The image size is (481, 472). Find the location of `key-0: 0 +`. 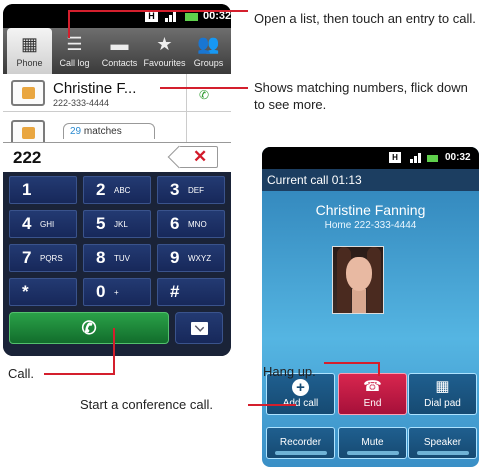

key-0: 0 + is located at coordinates (117, 292).